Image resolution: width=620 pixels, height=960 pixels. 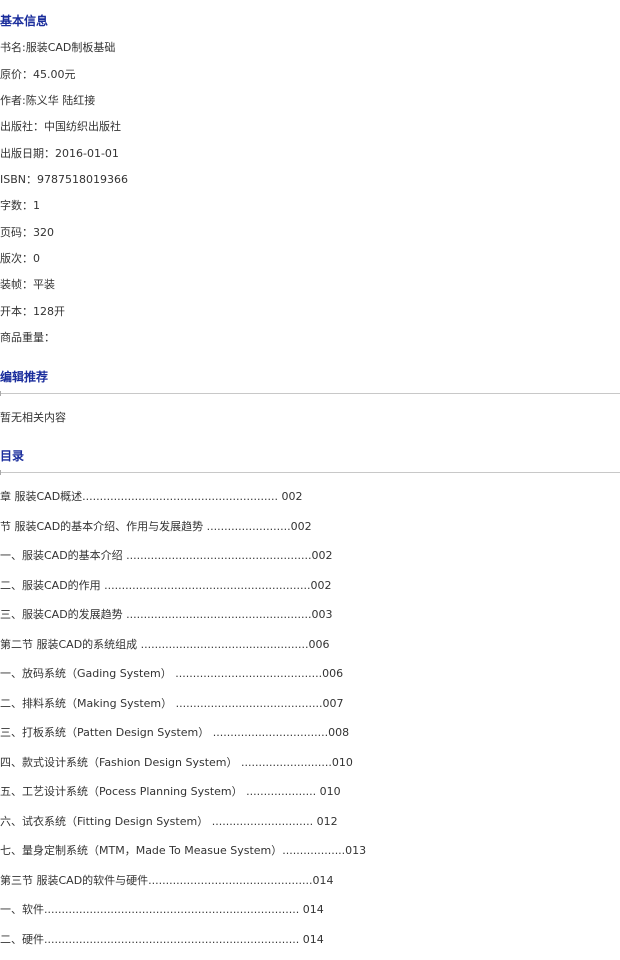 What do you see at coordinates (38, 74) in the screenshot?
I see `original-price: 原价：45.00元` at bounding box center [38, 74].